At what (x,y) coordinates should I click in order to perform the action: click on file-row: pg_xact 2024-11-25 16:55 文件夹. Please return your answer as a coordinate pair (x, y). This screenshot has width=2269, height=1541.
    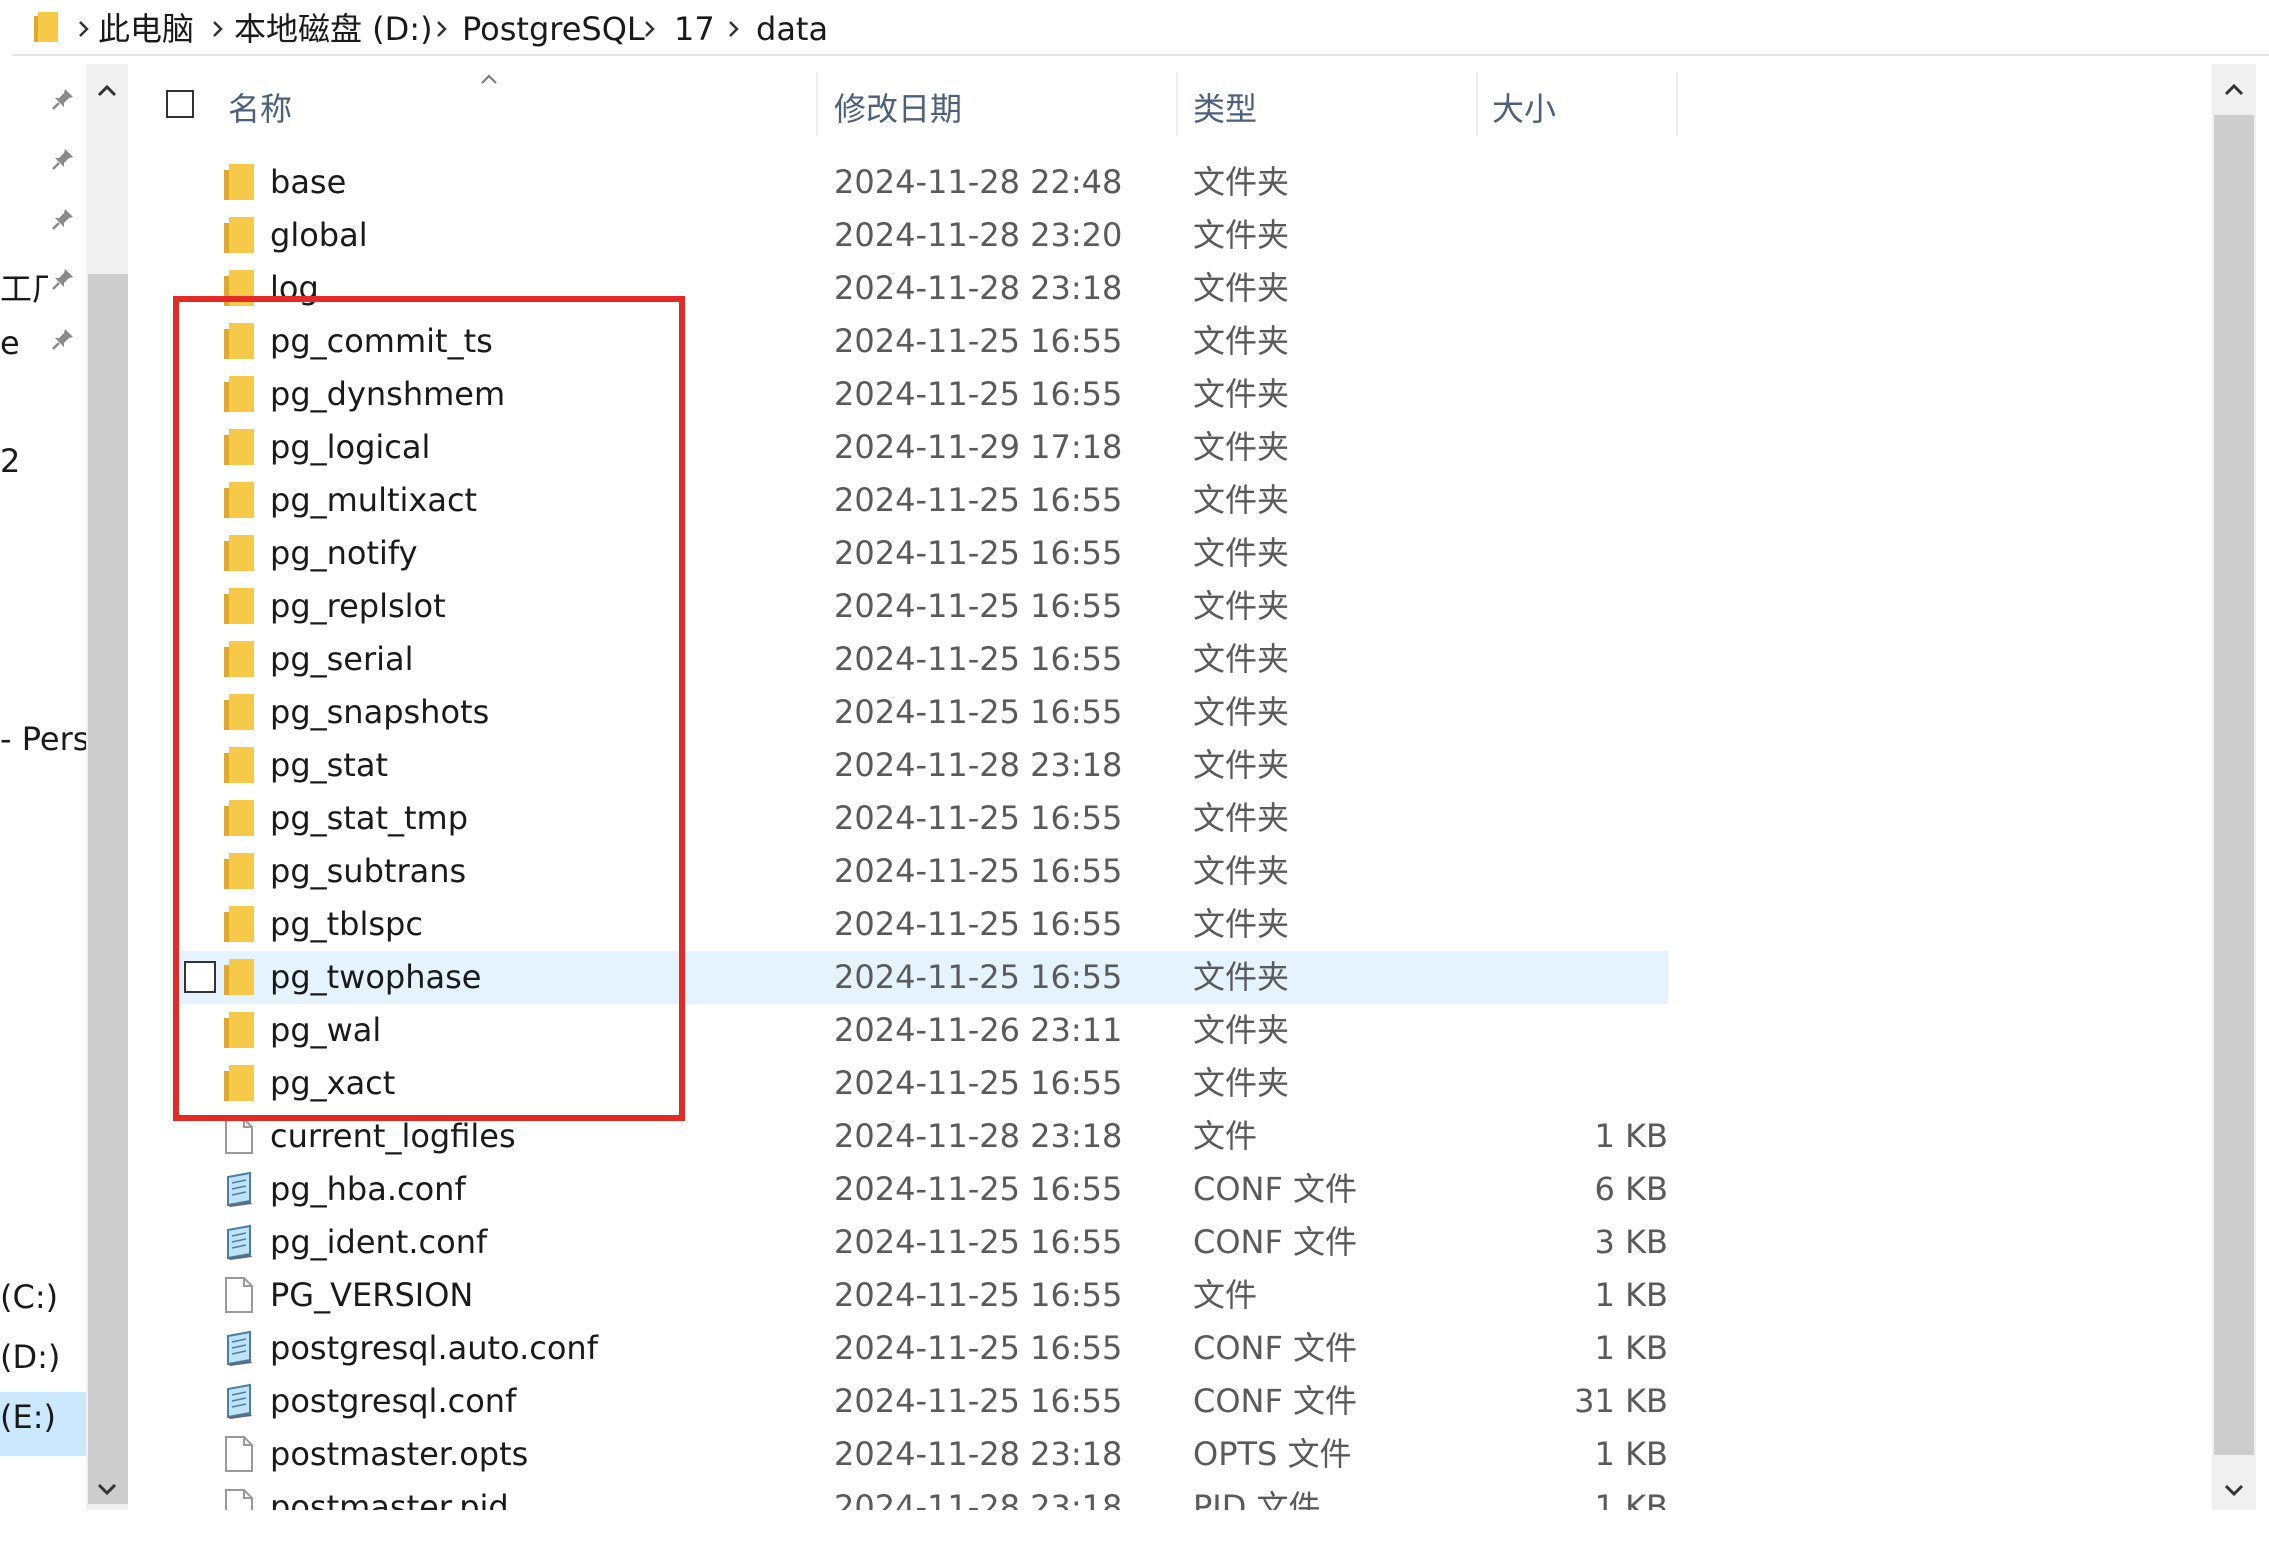
    Looking at the image, I should click on (924, 1083).